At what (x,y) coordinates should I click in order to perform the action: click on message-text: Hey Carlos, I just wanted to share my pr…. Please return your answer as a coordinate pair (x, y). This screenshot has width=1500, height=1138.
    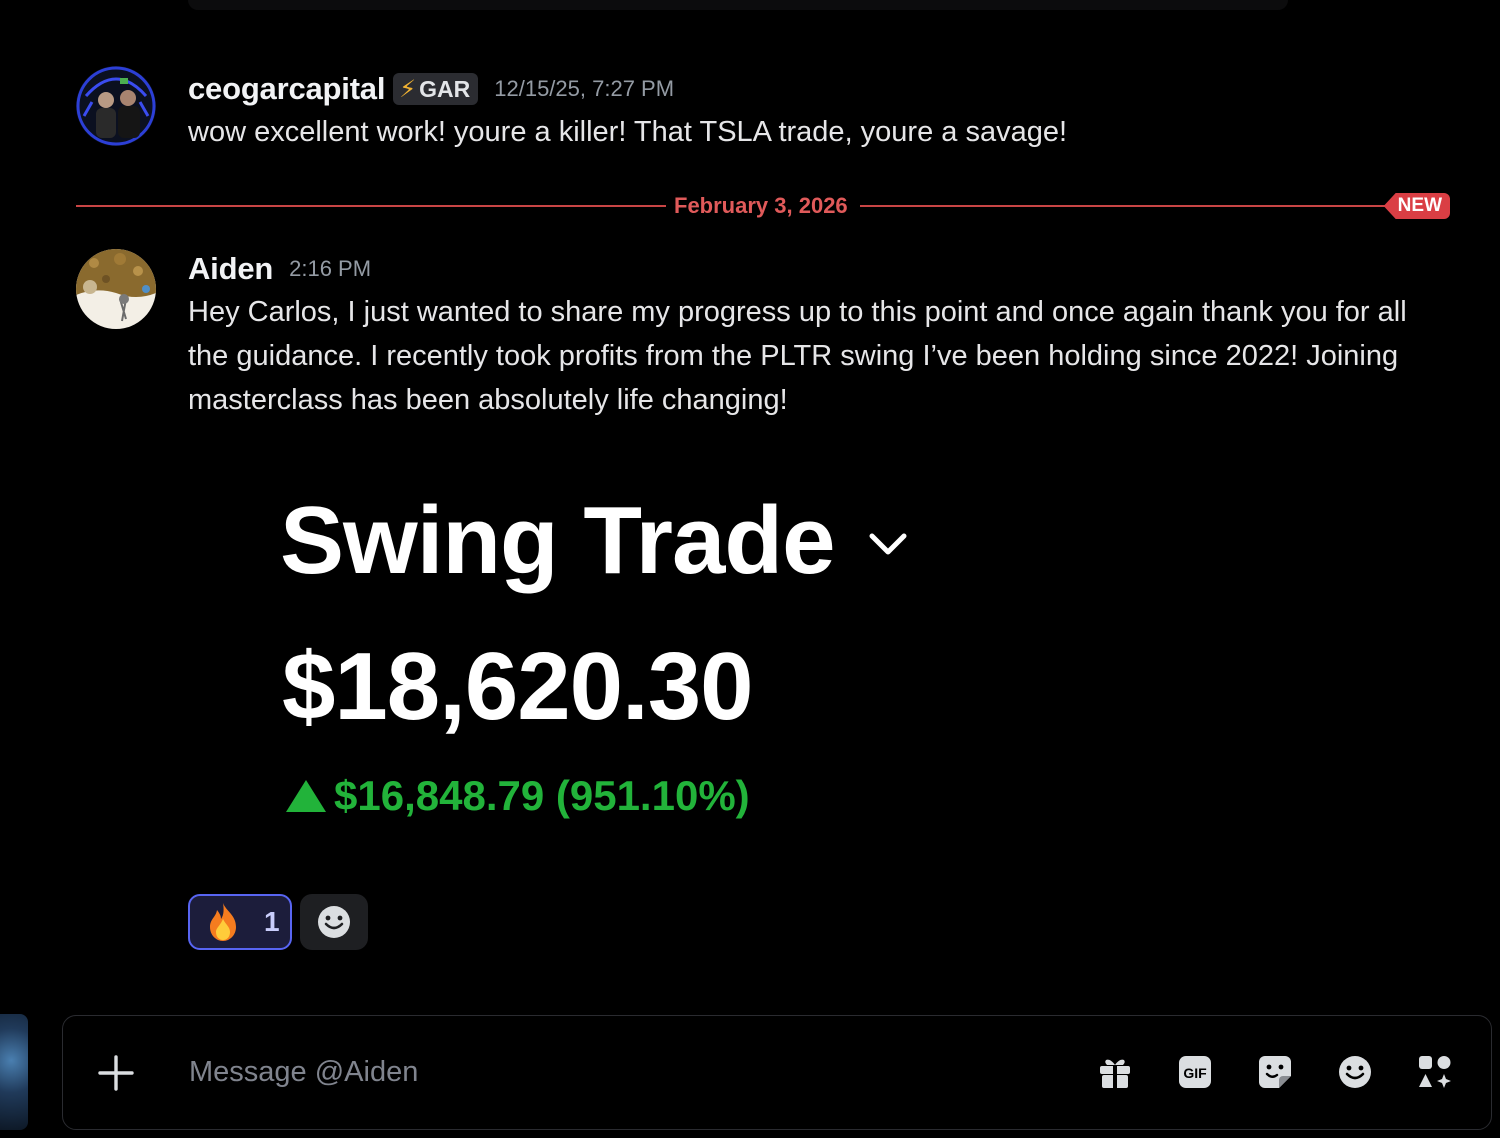
    Looking at the image, I should click on (797, 356).